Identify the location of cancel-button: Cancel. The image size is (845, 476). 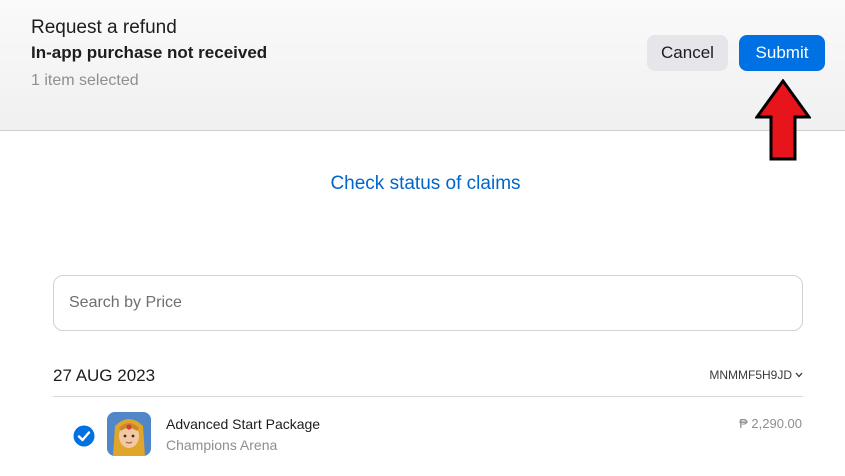
(687, 53).